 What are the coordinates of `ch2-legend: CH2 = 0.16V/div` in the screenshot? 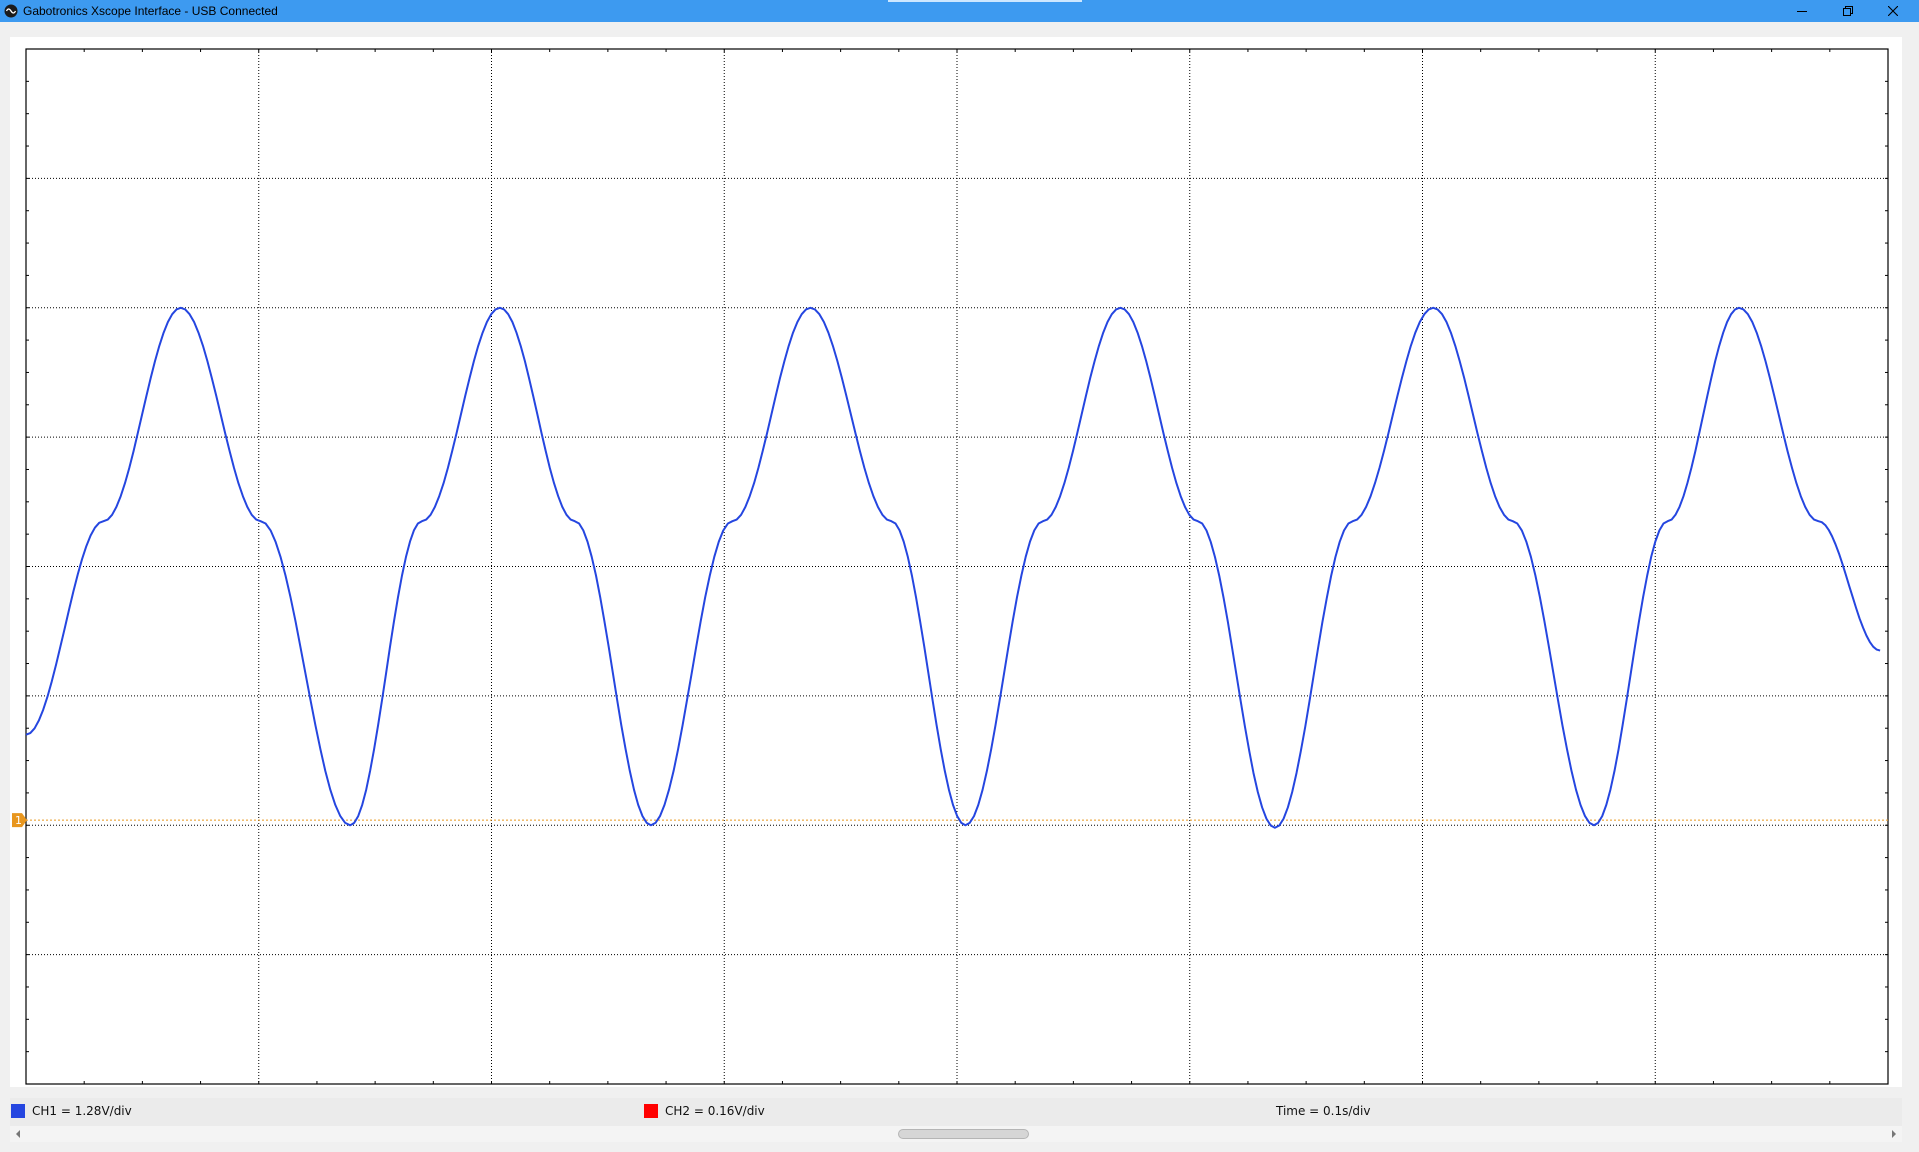 It's located at (704, 1111).